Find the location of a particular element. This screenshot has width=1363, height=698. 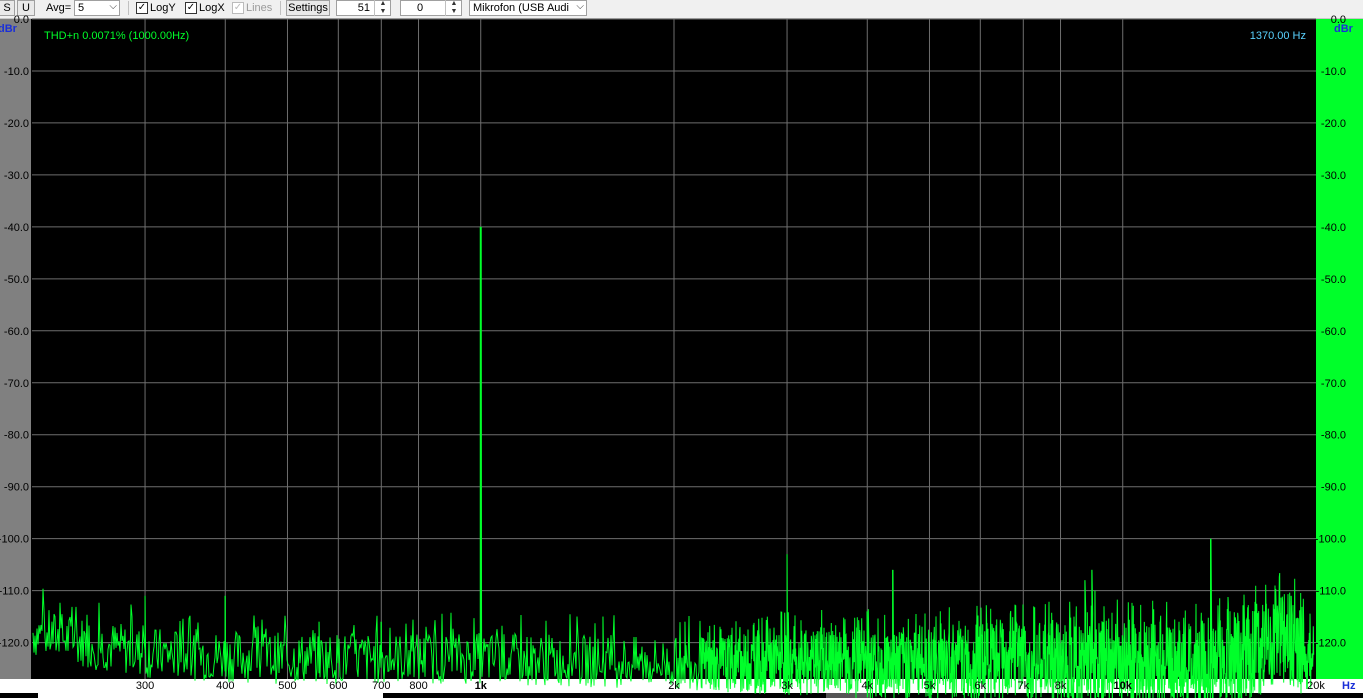

y-tick-label-left: -40.0 is located at coordinates (16, 228).